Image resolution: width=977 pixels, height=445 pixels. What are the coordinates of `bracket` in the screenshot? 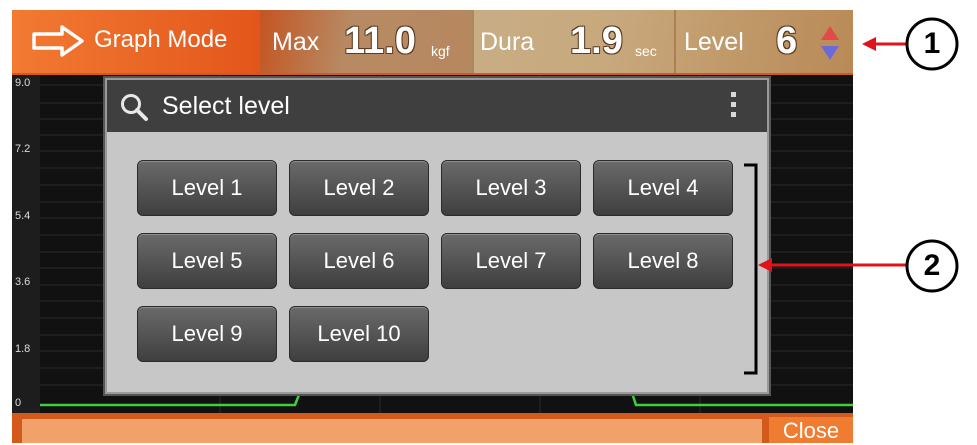 It's located at (751, 269).